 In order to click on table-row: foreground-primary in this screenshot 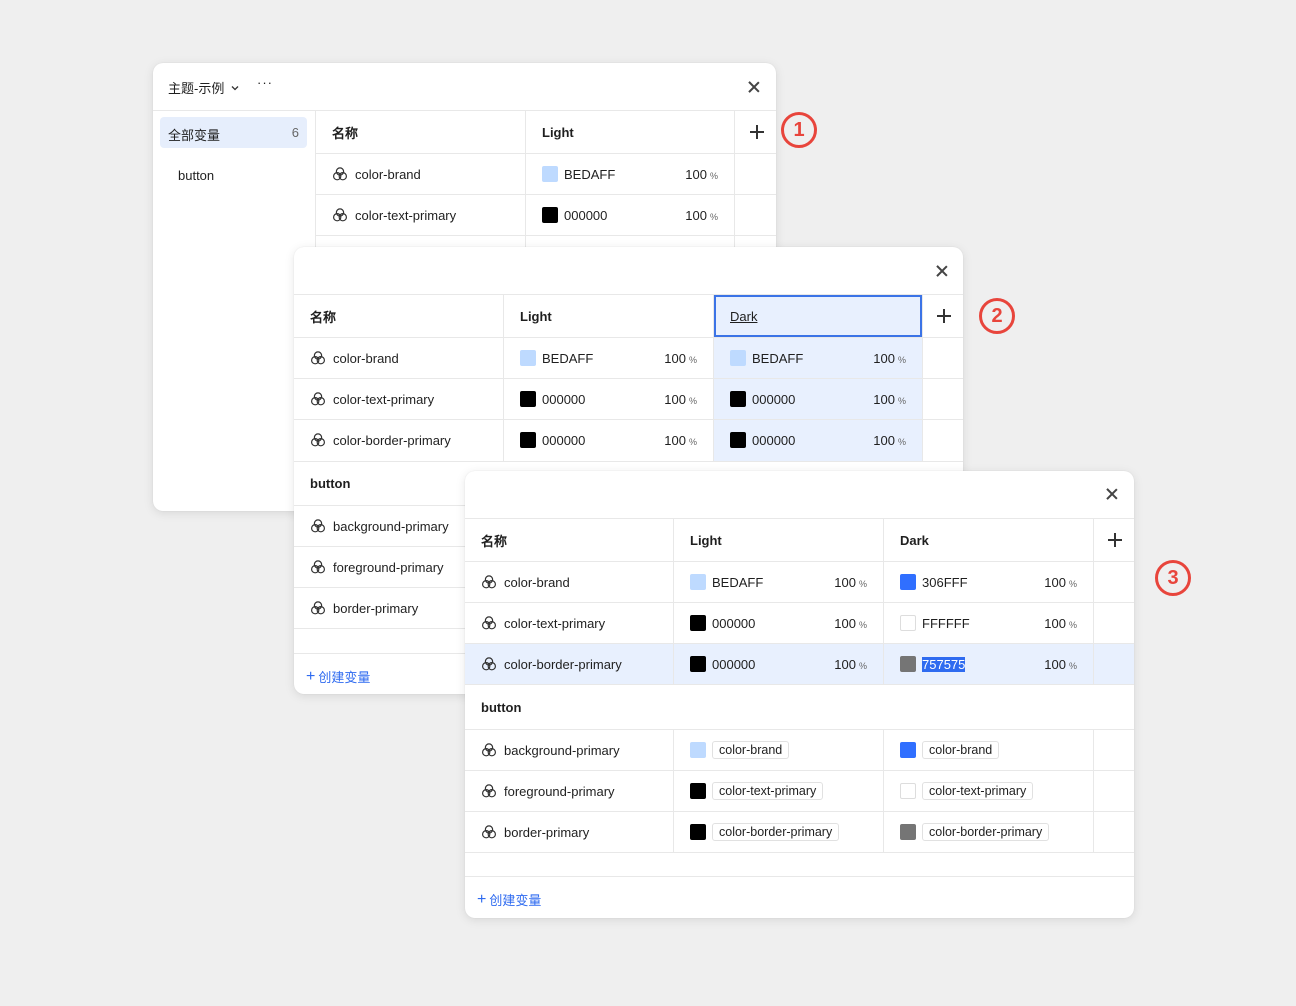, I will do `click(569, 791)`.